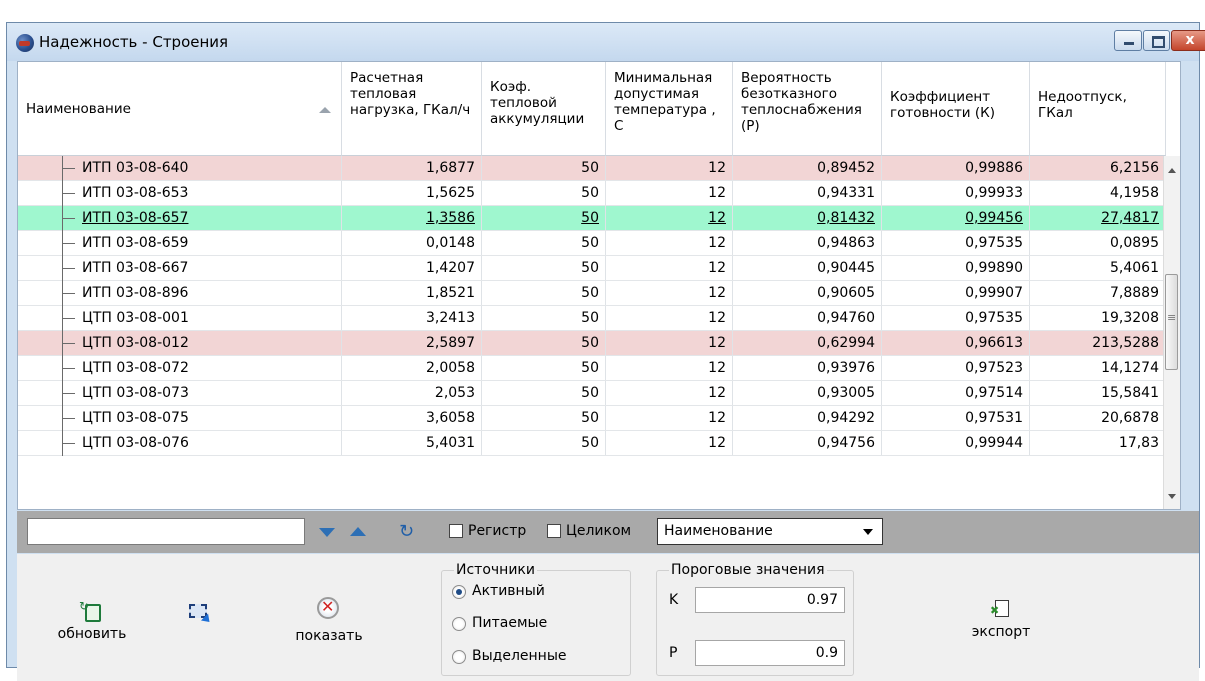 The height and width of the screenshot is (681, 1205). What do you see at coordinates (807, 268) in the screenshot?
I see `cell-probability: 0,90445` at bounding box center [807, 268].